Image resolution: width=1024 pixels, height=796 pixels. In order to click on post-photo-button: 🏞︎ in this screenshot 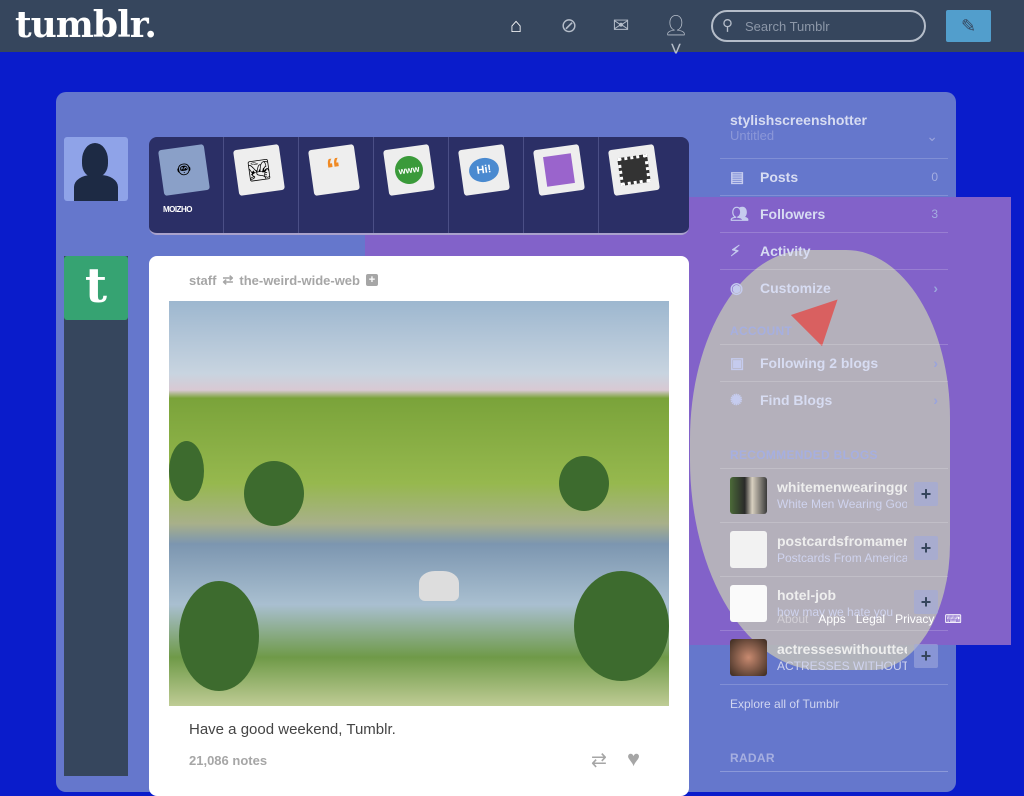, I will do `click(261, 185)`.